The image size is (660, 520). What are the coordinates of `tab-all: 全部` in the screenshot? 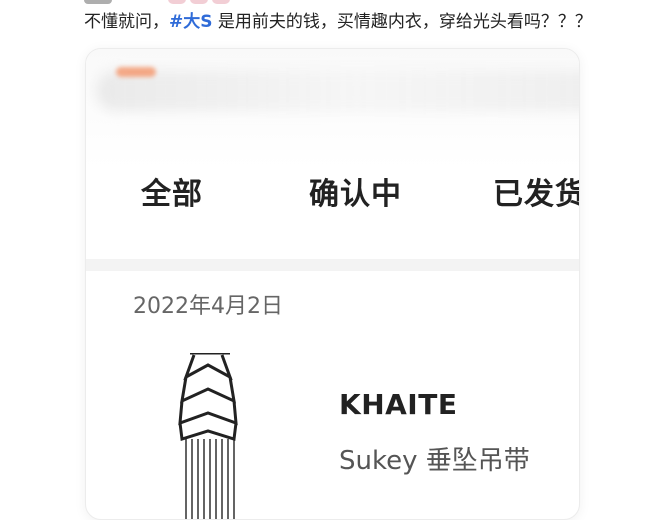 It's located at (172, 191).